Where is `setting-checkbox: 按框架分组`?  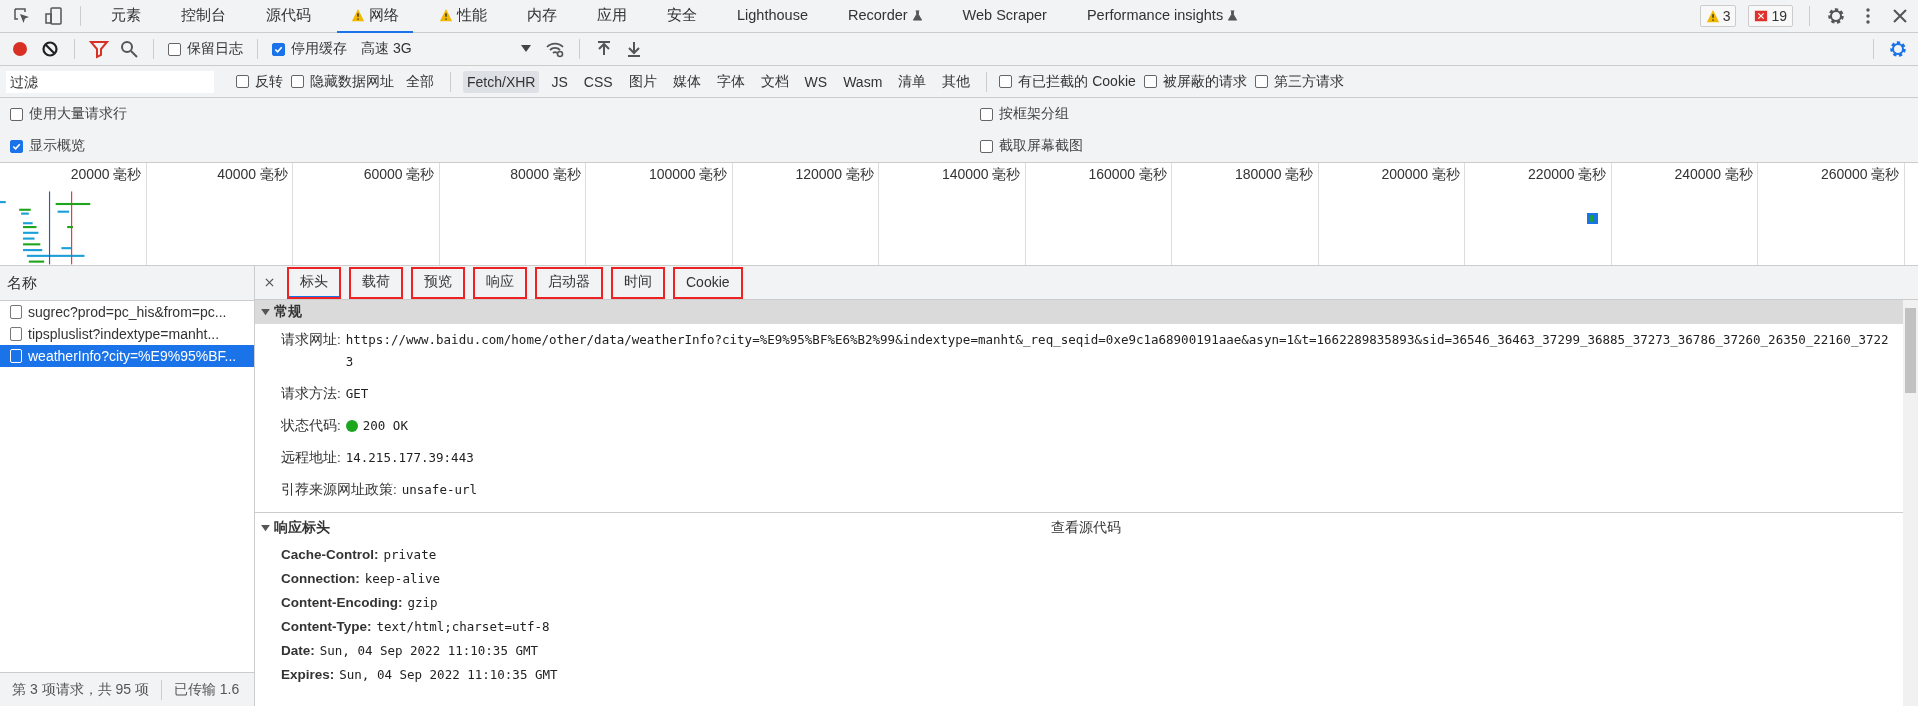 setting-checkbox: 按框架分组 is located at coordinates (1449, 114).